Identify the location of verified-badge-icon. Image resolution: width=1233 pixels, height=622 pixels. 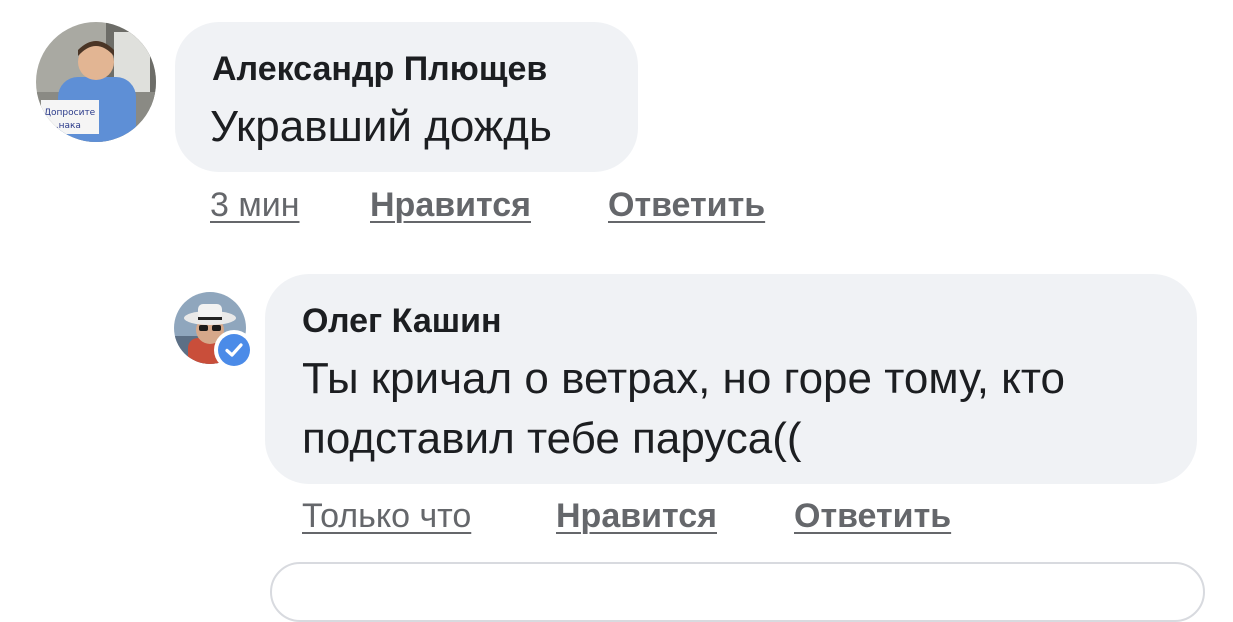
(234, 350).